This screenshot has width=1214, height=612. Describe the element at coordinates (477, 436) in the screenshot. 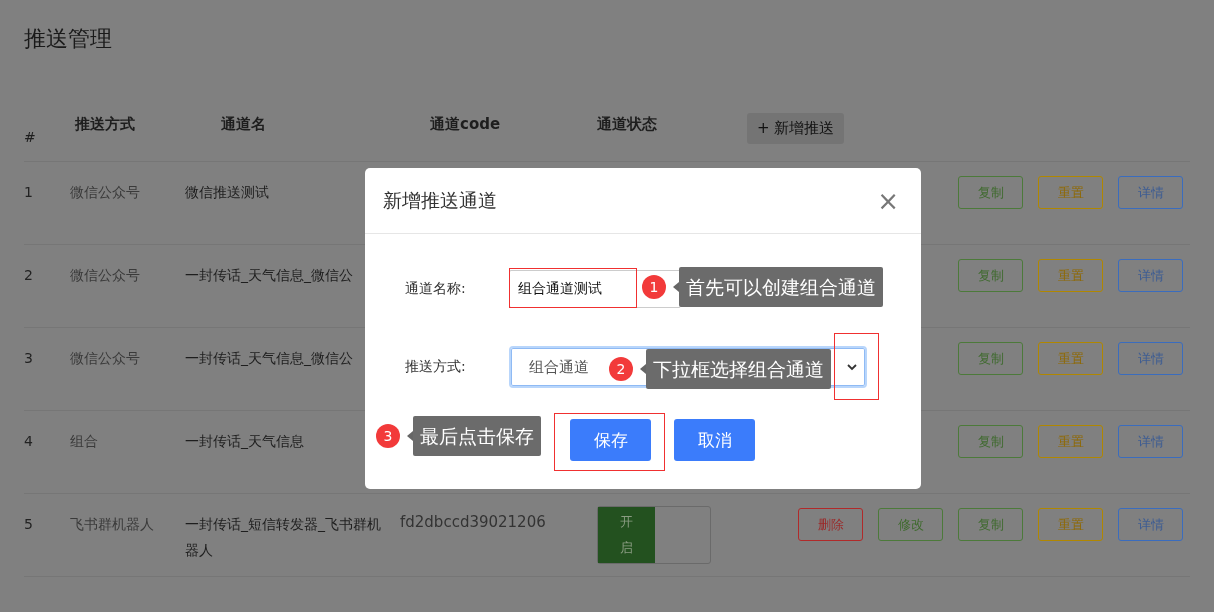

I see `annotation-tooltip: 最后点击保存` at that location.